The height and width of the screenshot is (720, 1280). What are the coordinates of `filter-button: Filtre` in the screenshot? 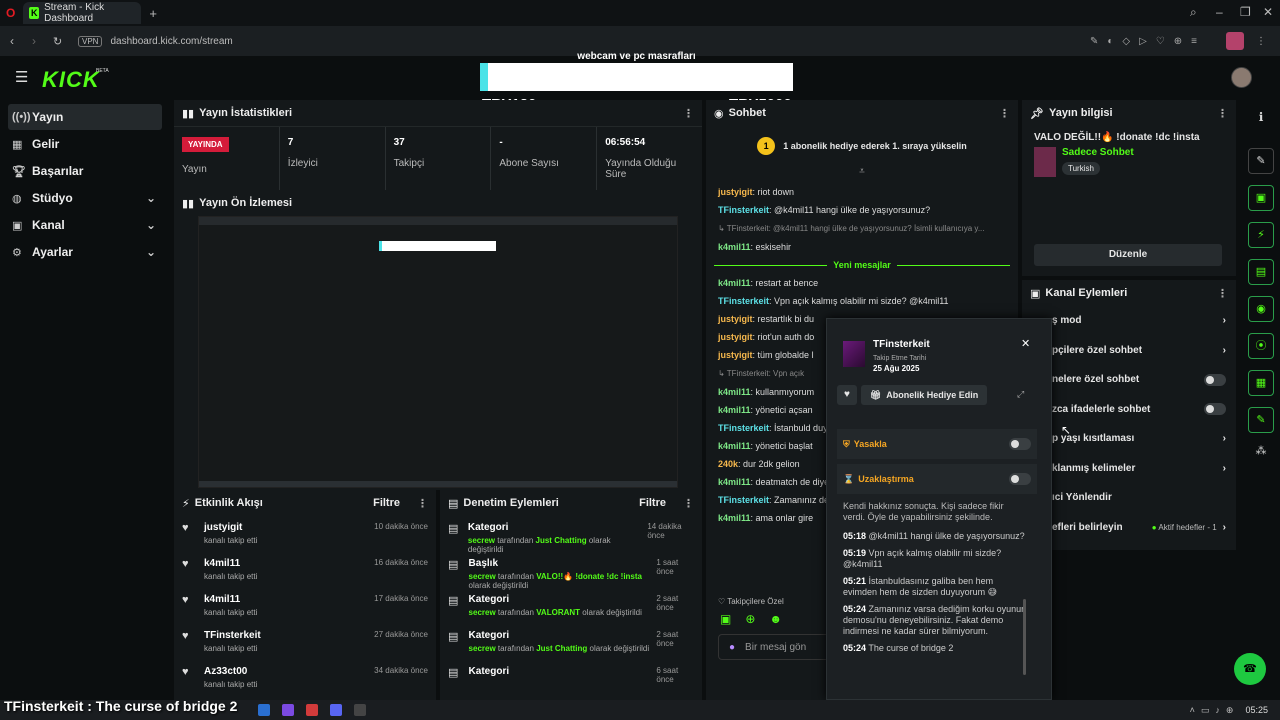 It's located at (652, 503).